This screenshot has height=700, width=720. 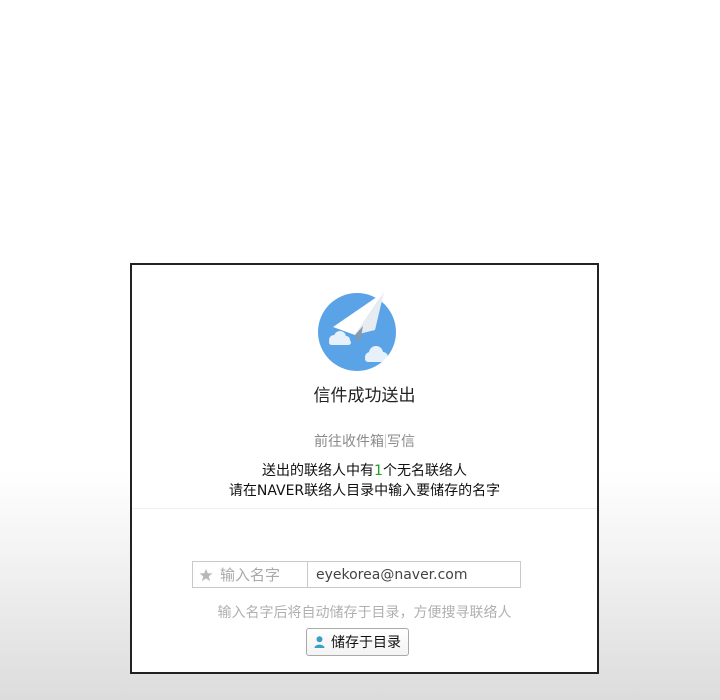 I want to click on compose-link: 写信, so click(x=401, y=442).